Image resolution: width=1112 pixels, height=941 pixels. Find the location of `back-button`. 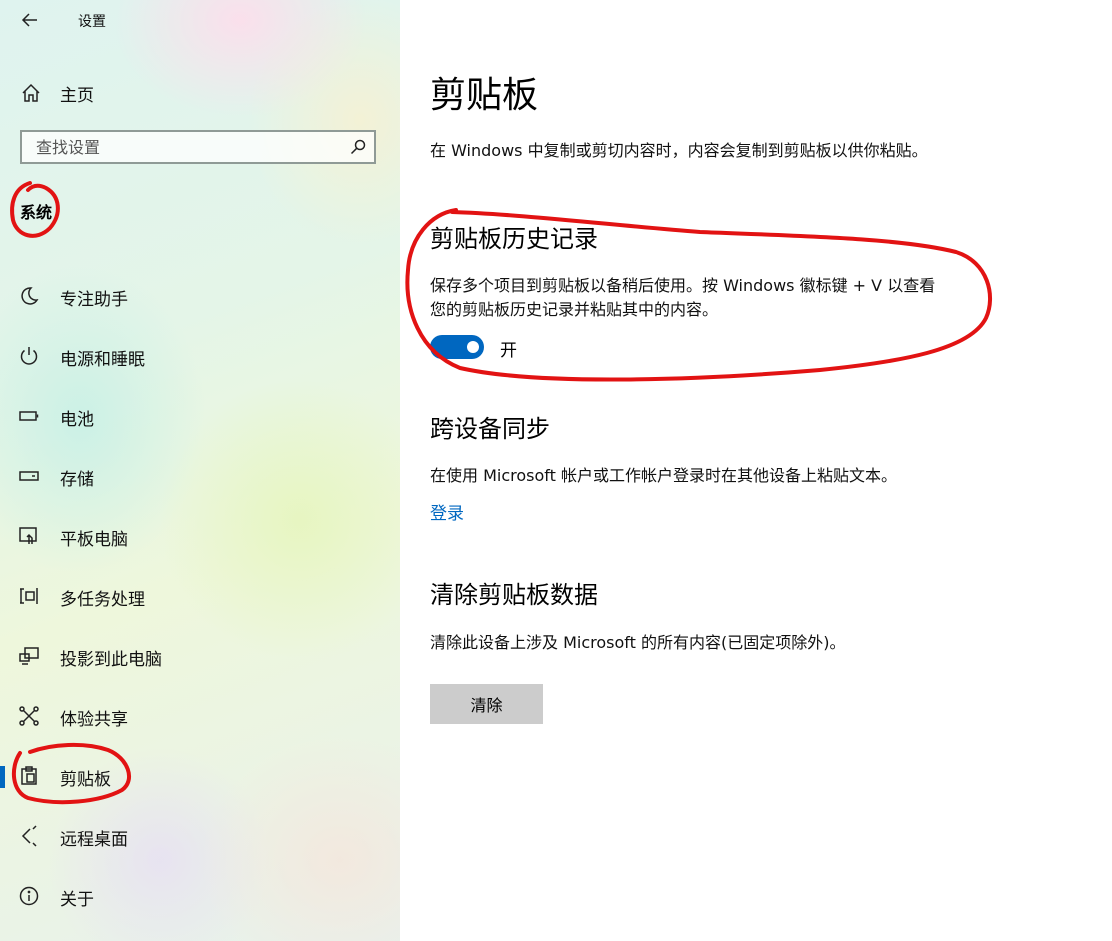

back-button is located at coordinates (30, 20).